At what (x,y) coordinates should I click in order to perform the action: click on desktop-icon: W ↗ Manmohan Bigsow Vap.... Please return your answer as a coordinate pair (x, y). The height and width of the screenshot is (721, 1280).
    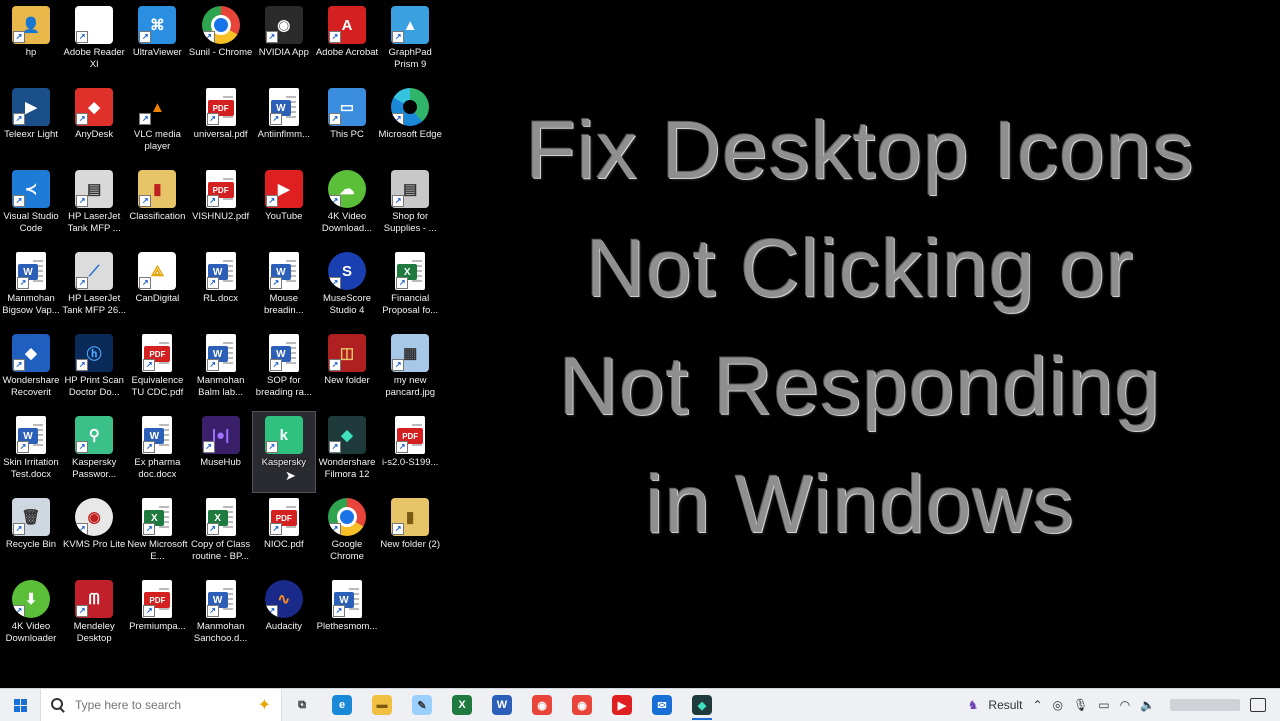
    Looking at the image, I should click on (31, 288).